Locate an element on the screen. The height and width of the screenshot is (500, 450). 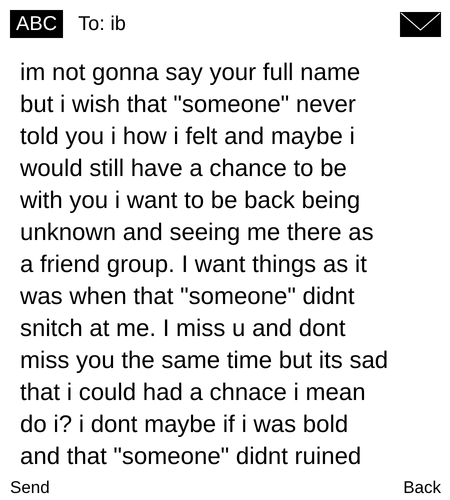
send-softkey: Send is located at coordinates (30, 488).